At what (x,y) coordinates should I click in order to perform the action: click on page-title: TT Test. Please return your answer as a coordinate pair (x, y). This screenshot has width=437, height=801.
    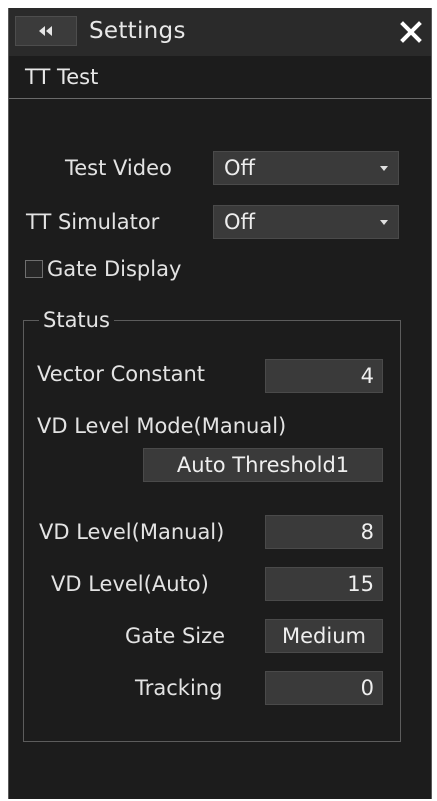
    Looking at the image, I should click on (62, 77).